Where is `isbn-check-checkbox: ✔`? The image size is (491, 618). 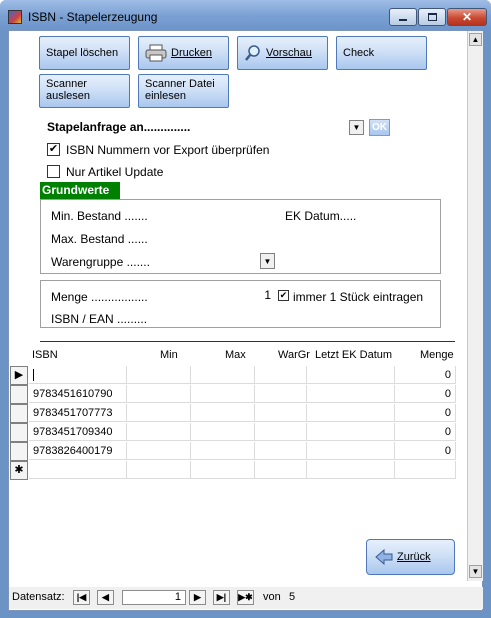 isbn-check-checkbox: ✔ is located at coordinates (53, 149).